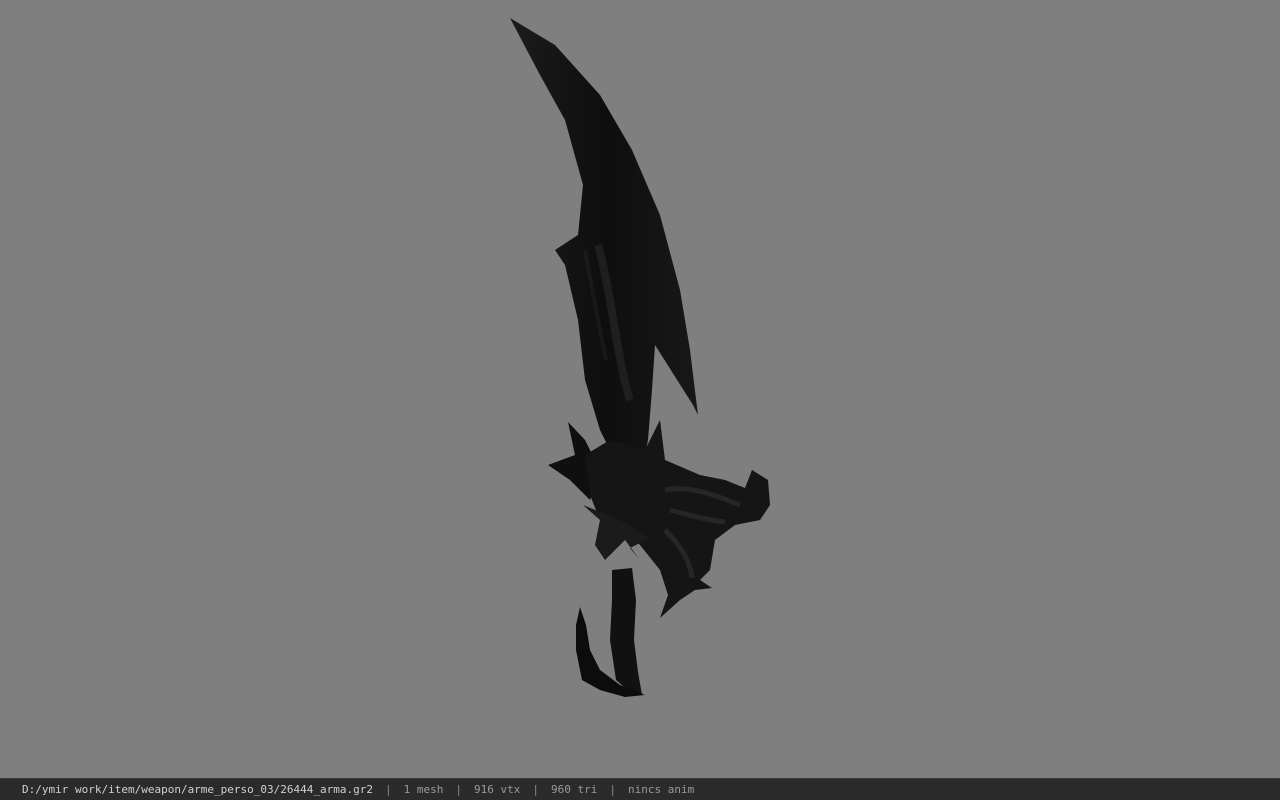  What do you see at coordinates (574, 789) in the screenshot?
I see `triangle-count: 960 tri` at bounding box center [574, 789].